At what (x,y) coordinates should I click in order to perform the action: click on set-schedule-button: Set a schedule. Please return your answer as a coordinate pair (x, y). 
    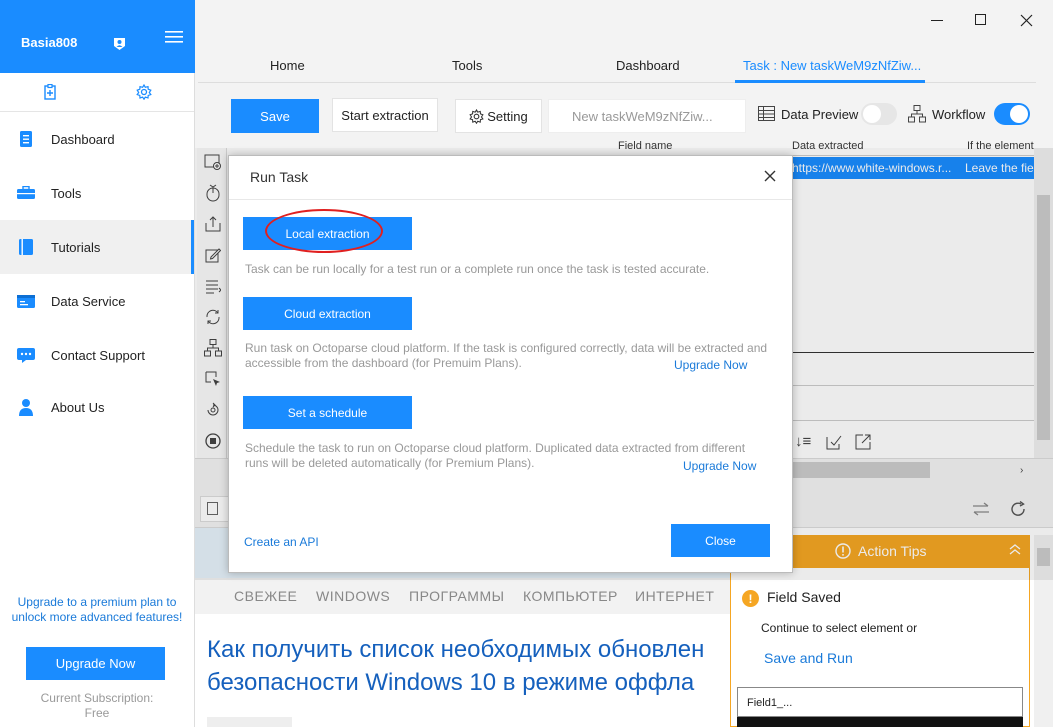
    Looking at the image, I should click on (327, 412).